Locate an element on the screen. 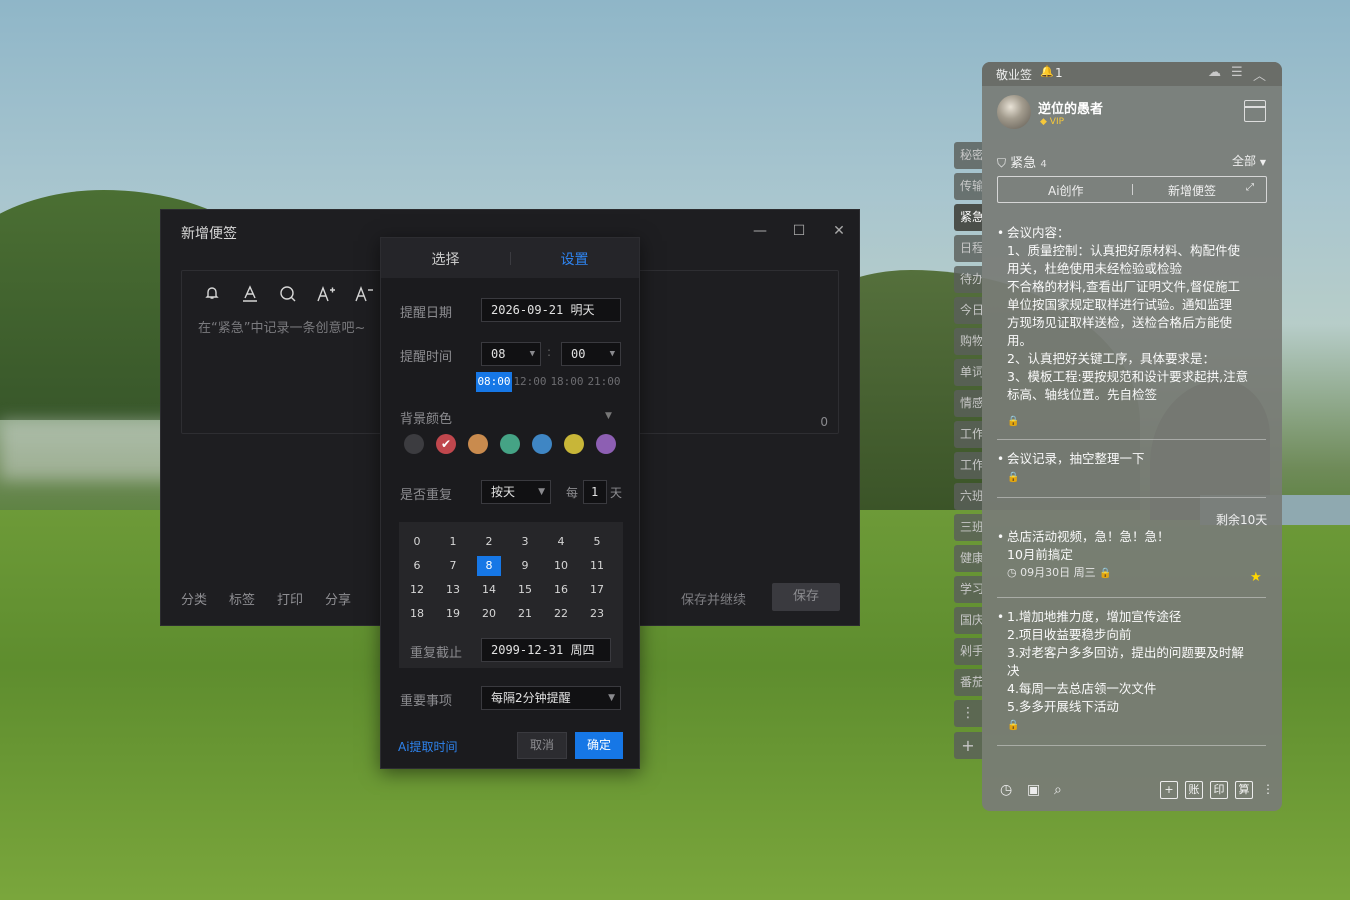 The width and height of the screenshot is (1350, 900). color-swatch-orange is located at coordinates (478, 444).